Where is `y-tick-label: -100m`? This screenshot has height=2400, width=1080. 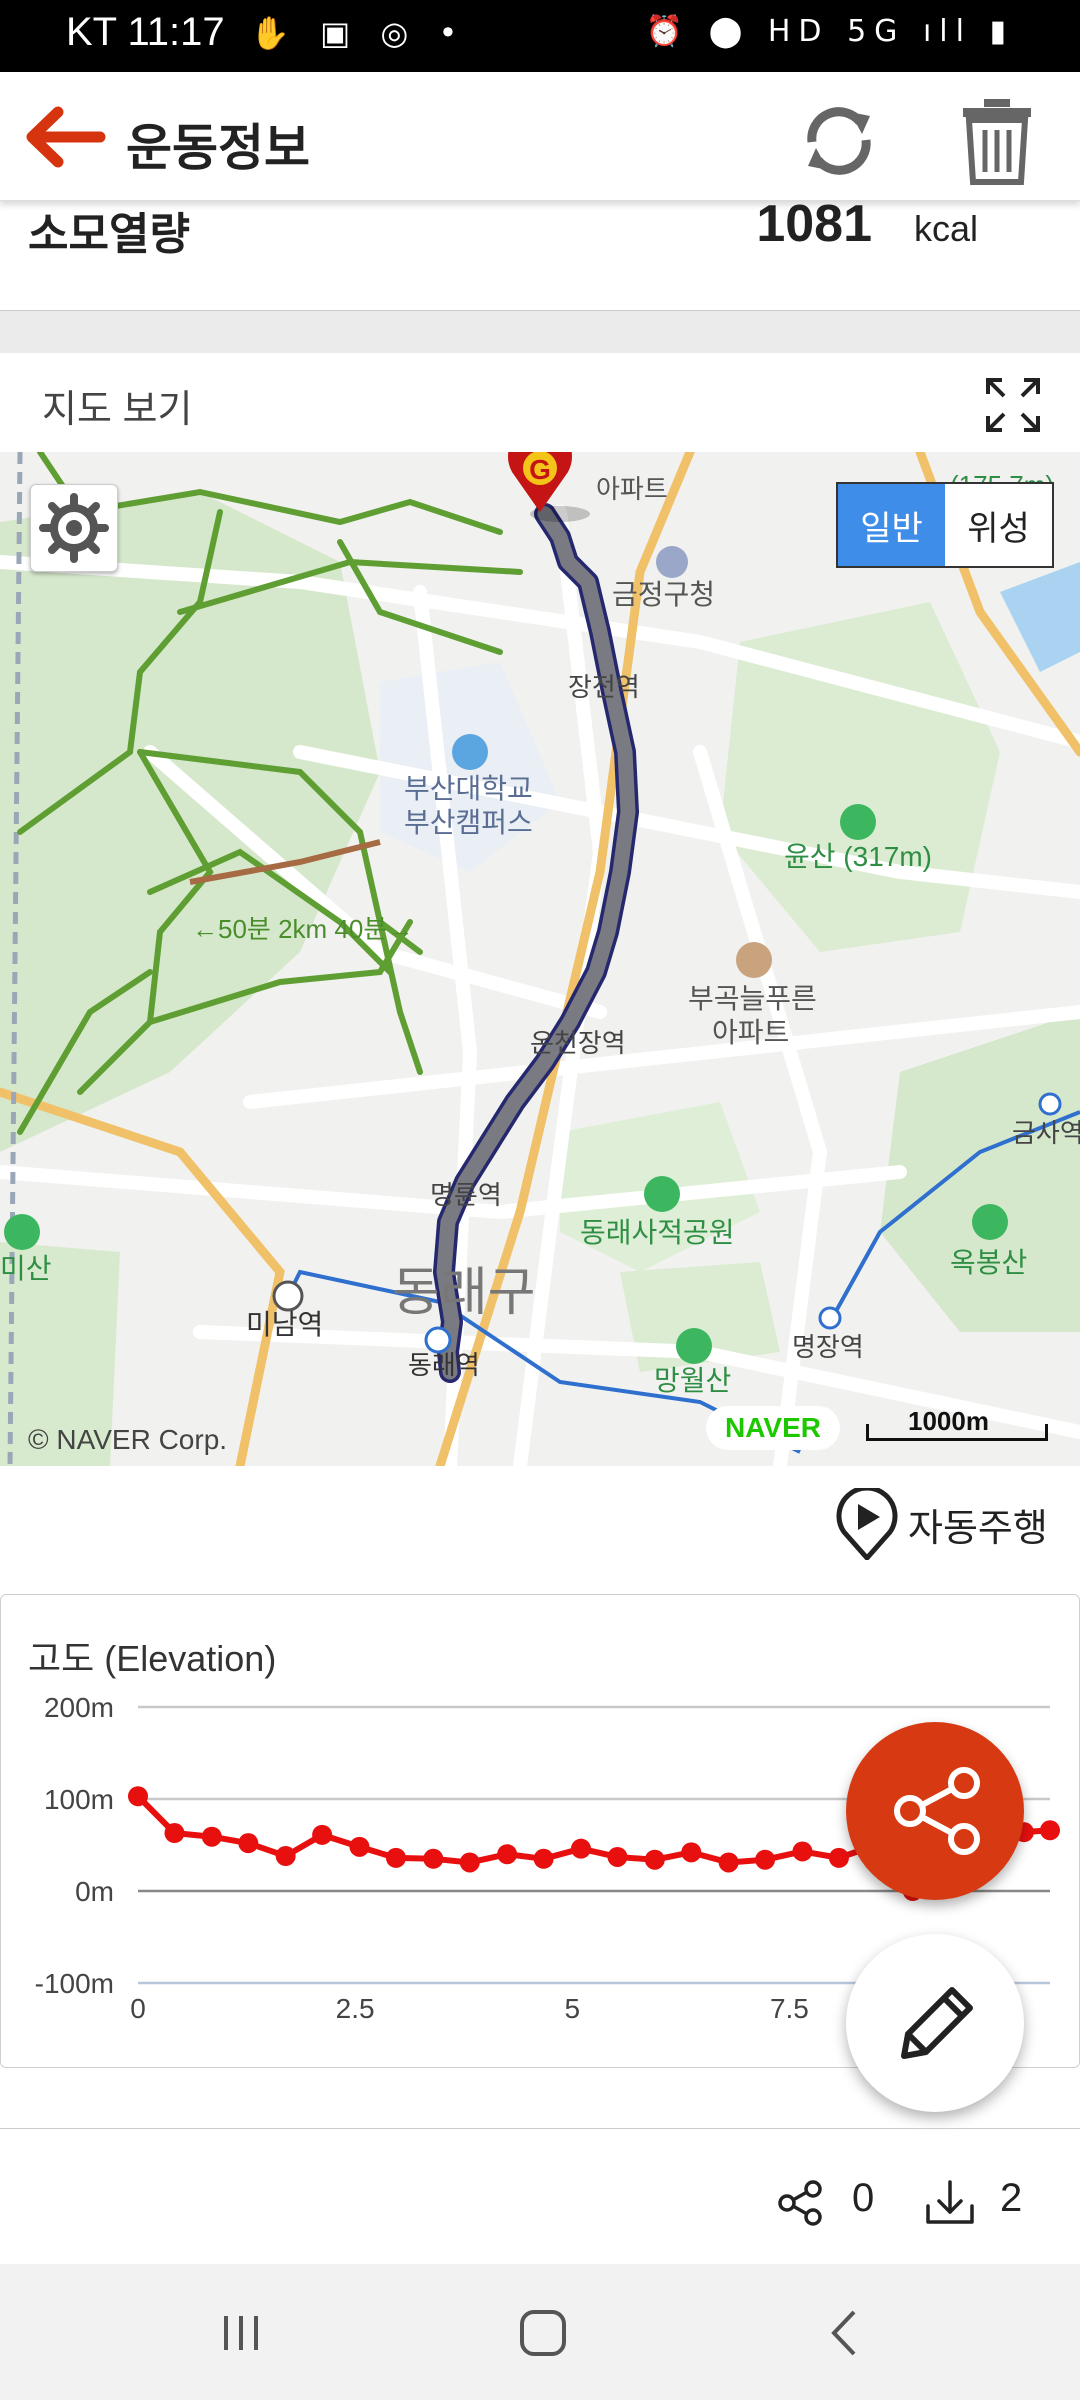
y-tick-label: -100m is located at coordinates (74, 1983).